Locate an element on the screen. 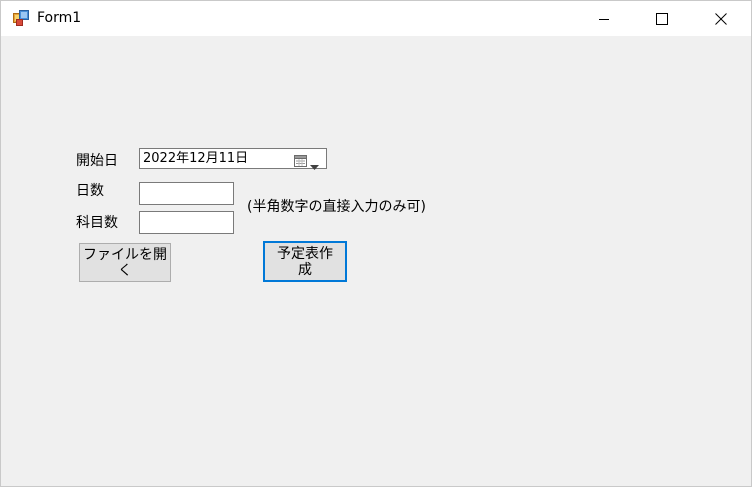  close-icon is located at coordinates (721, 18).